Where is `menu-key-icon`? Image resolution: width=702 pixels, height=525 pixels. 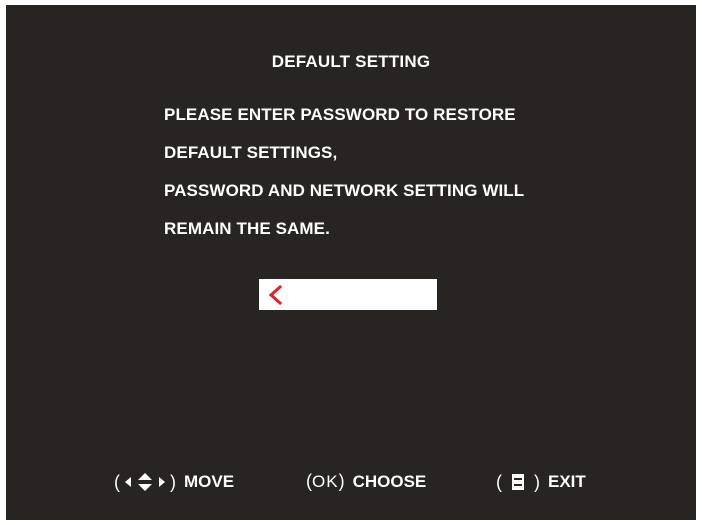
menu-key-icon is located at coordinates (518, 482).